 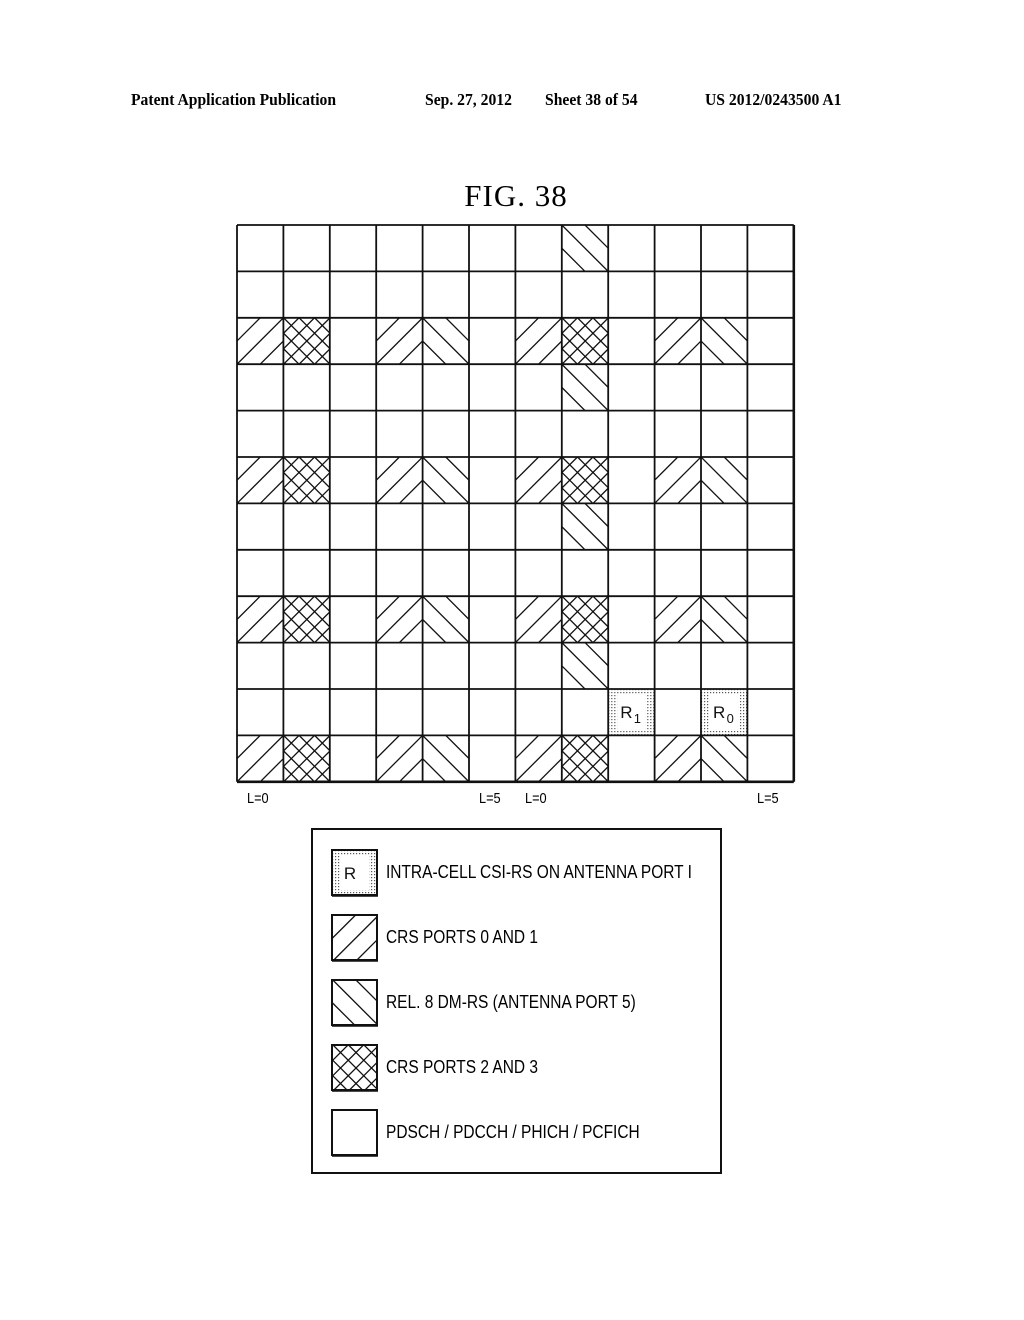 What do you see at coordinates (516, 195) in the screenshot?
I see `figure-title: FIG. 38` at bounding box center [516, 195].